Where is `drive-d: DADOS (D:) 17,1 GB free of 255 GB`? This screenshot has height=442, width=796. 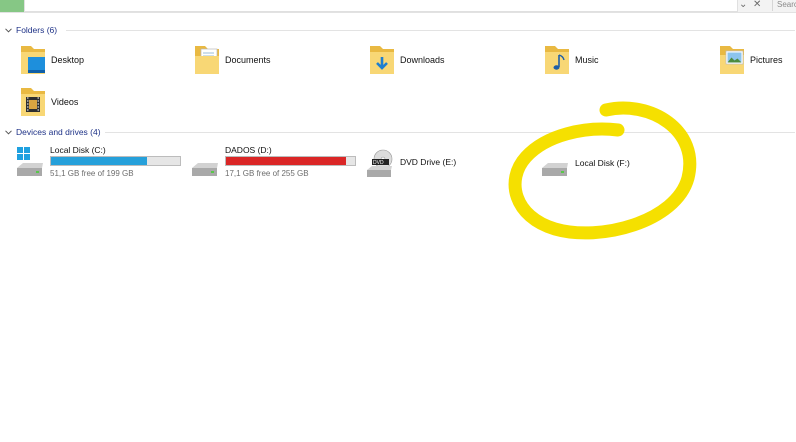 drive-d: DADOS (D:) 17,1 GB free of 255 GB is located at coordinates (275, 162).